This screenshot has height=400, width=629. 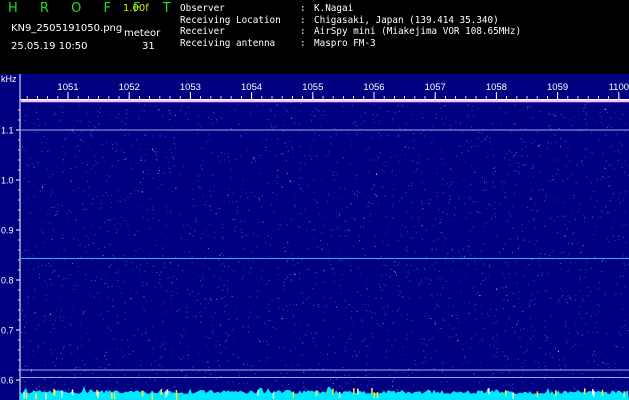 What do you see at coordinates (129, 87) in the screenshot?
I see `x-tick-label: 1052` at bounding box center [129, 87].